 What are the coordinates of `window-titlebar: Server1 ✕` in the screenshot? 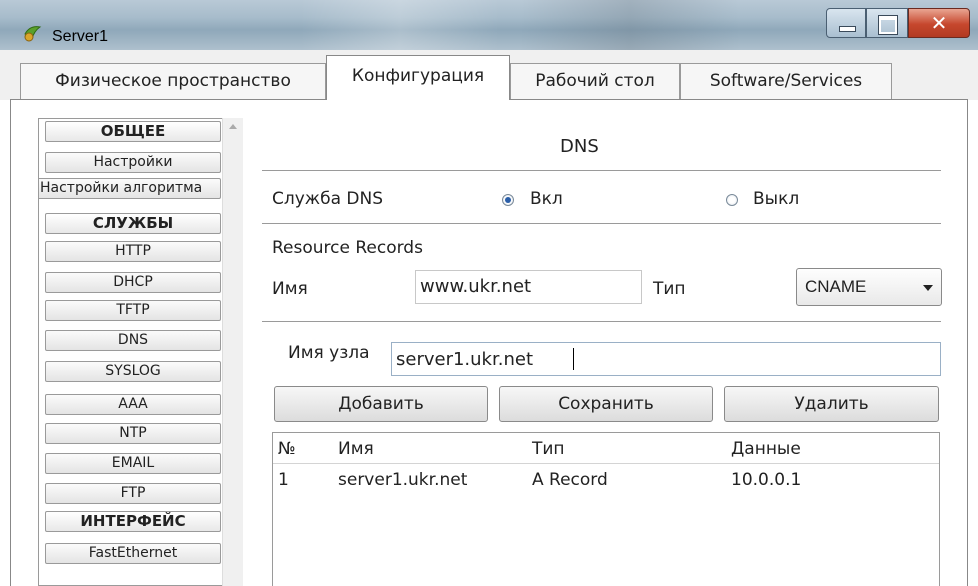 It's located at (489, 25).